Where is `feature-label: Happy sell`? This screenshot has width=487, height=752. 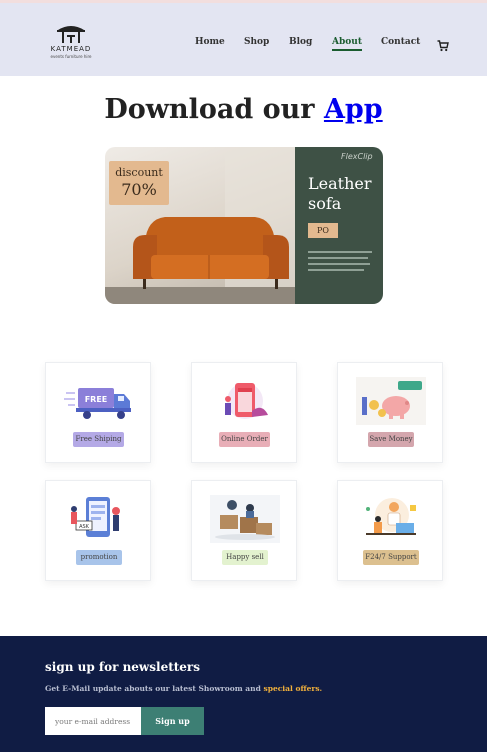 feature-label: Happy sell is located at coordinates (245, 557).